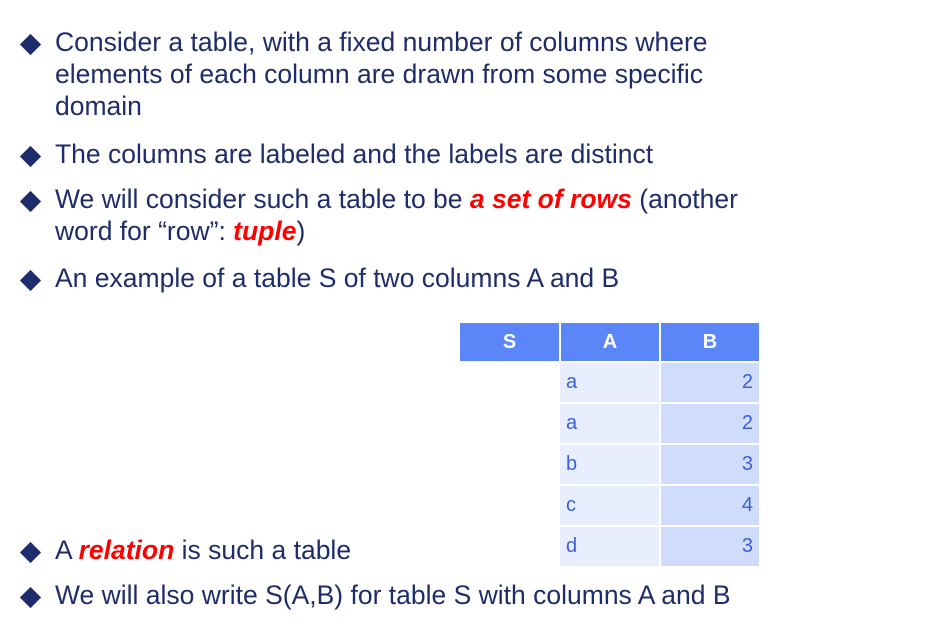 Image resolution: width=947 pixels, height=625 pixels. What do you see at coordinates (709, 342) in the screenshot?
I see `column-header-b: B` at bounding box center [709, 342].